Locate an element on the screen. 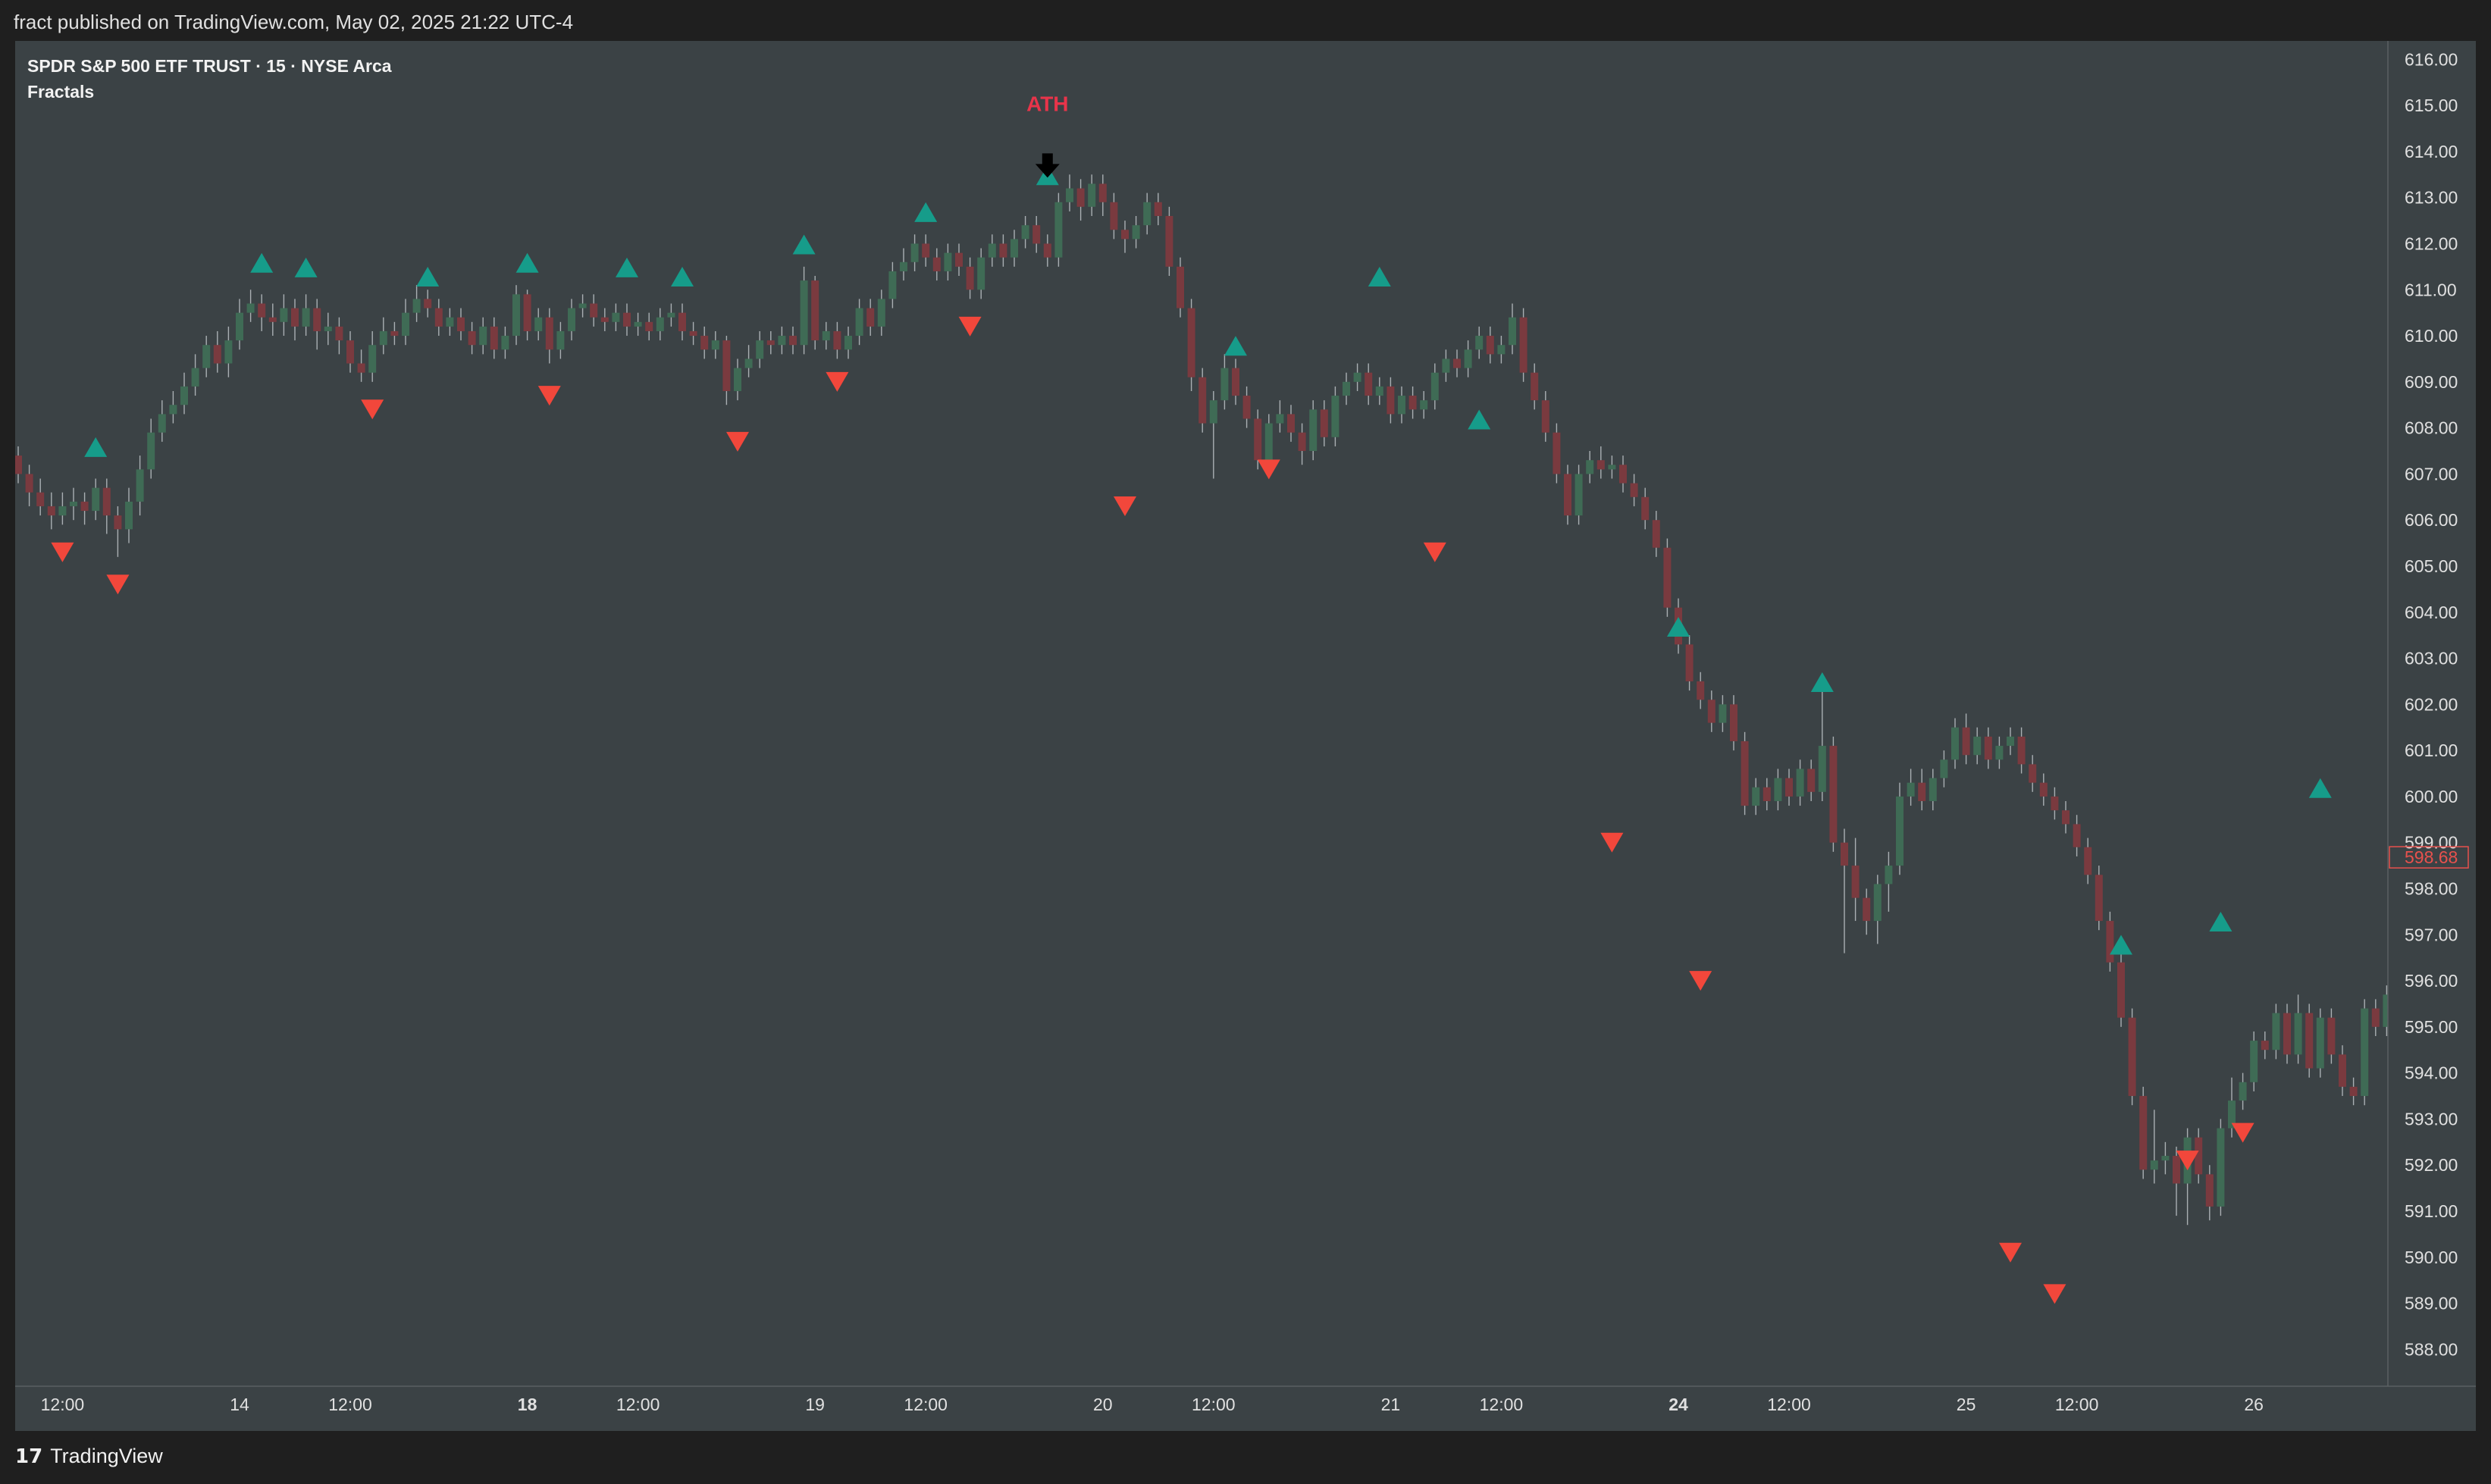 This screenshot has width=2491, height=1484. y-tick-label: 595.00 is located at coordinates (2431, 1027).